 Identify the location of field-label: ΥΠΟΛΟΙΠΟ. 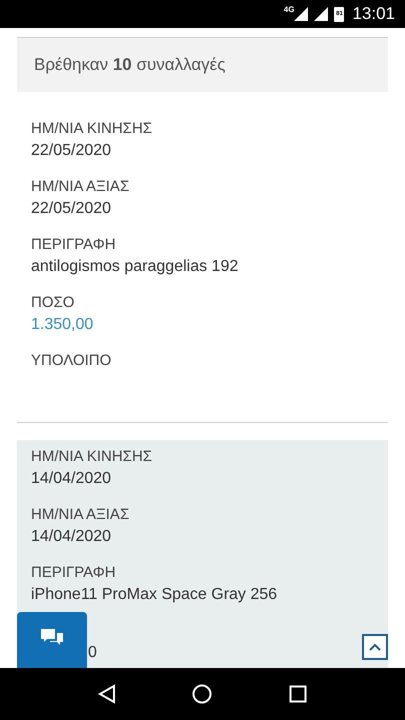
(71, 361).